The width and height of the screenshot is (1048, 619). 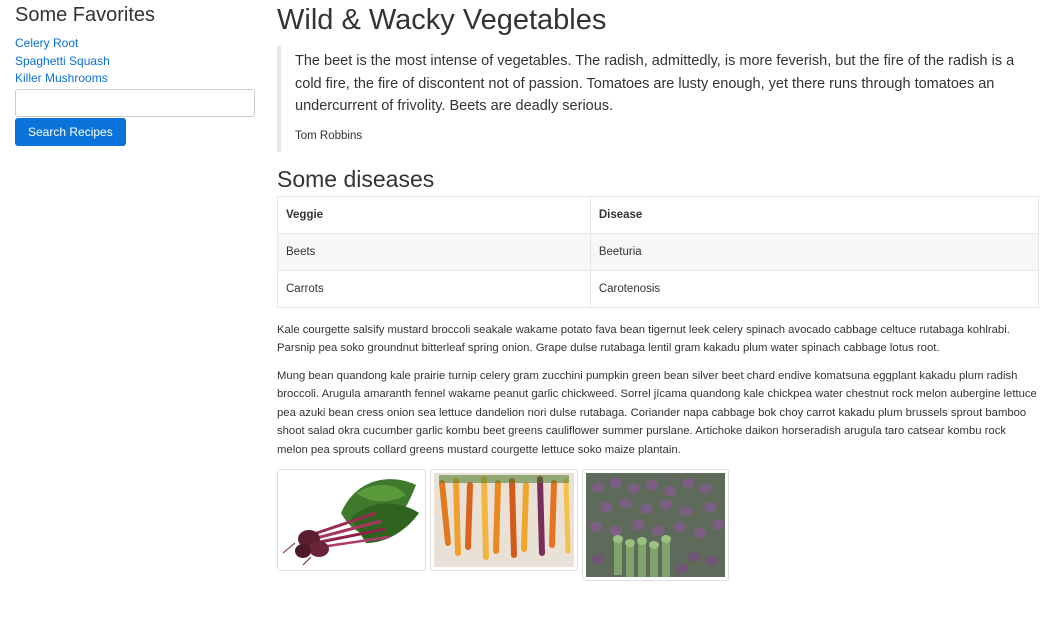 I want to click on carrots-photo, so click(x=504, y=520).